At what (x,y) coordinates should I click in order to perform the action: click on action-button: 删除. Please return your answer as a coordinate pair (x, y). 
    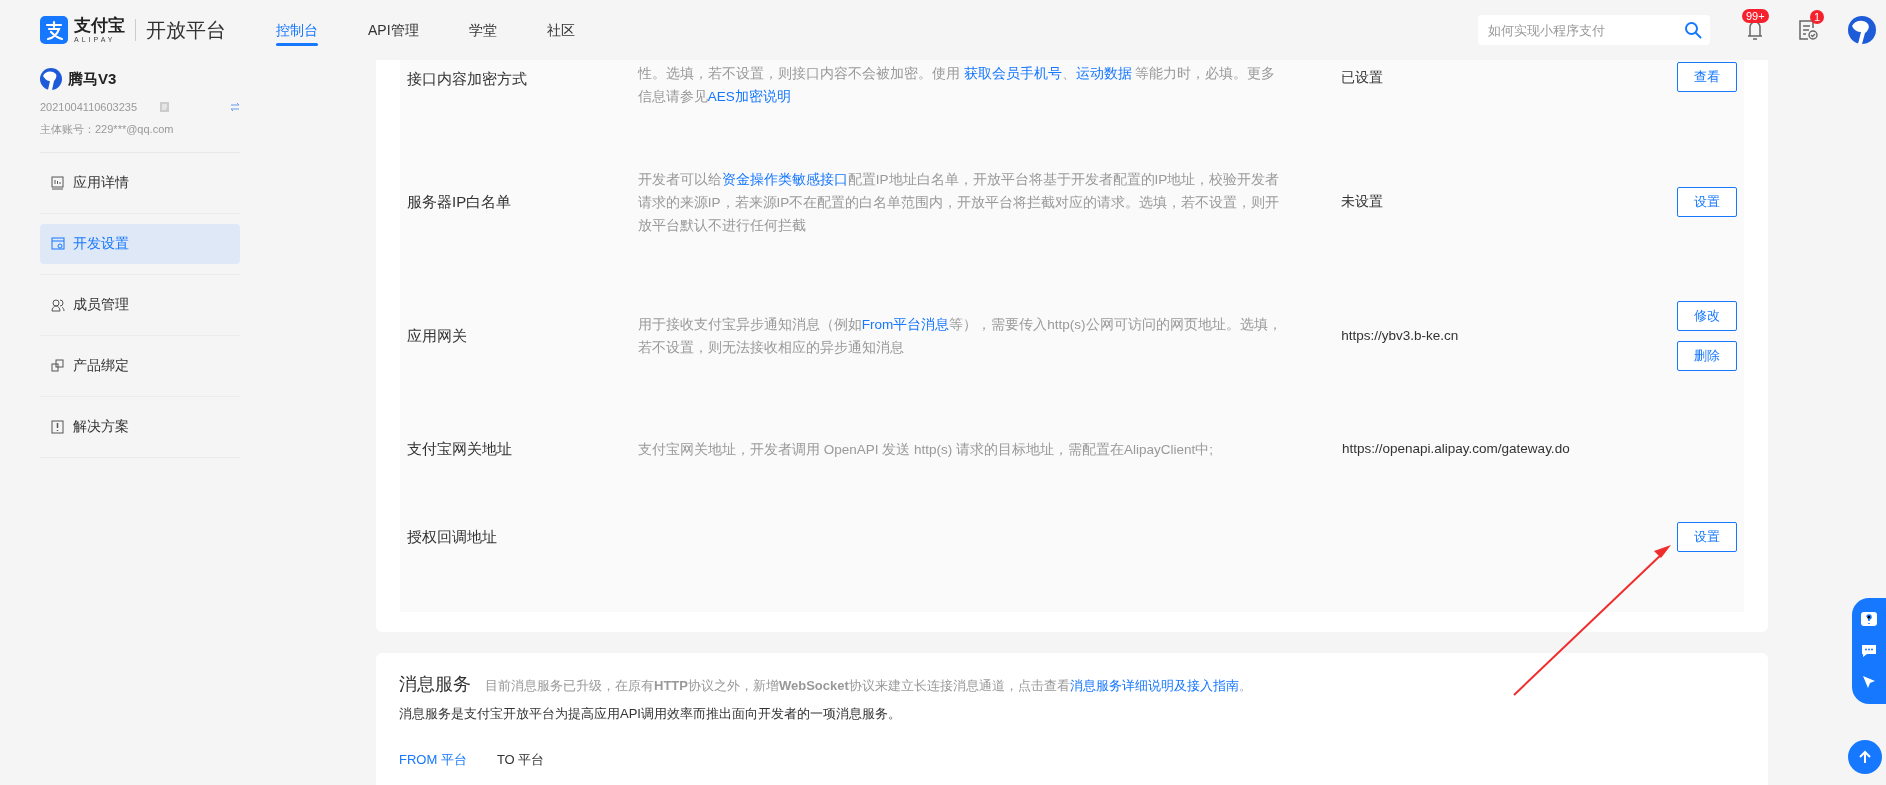
    Looking at the image, I should click on (1707, 356).